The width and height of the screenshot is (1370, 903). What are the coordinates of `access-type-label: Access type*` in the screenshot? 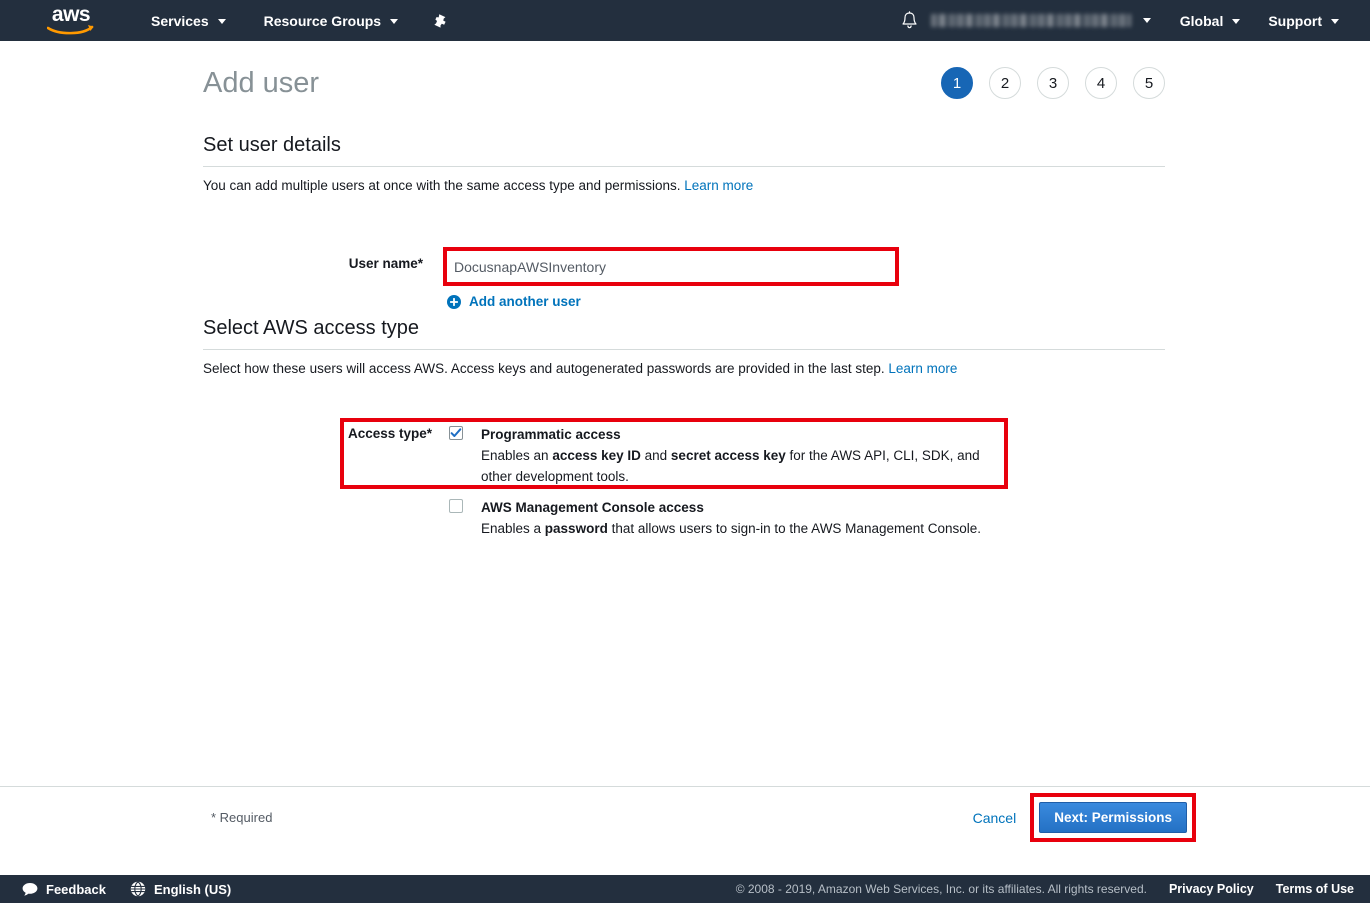 It's located at (390, 433).